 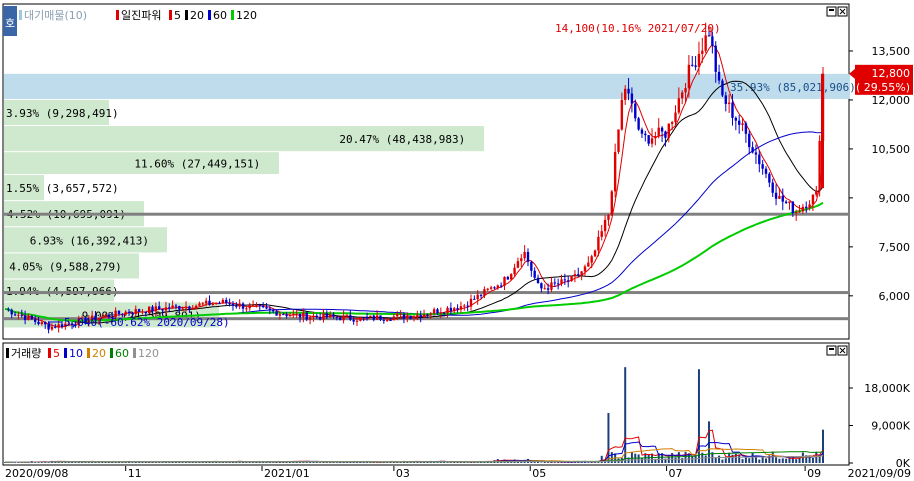 I want to click on legend-label: 5, so click(x=177, y=15).